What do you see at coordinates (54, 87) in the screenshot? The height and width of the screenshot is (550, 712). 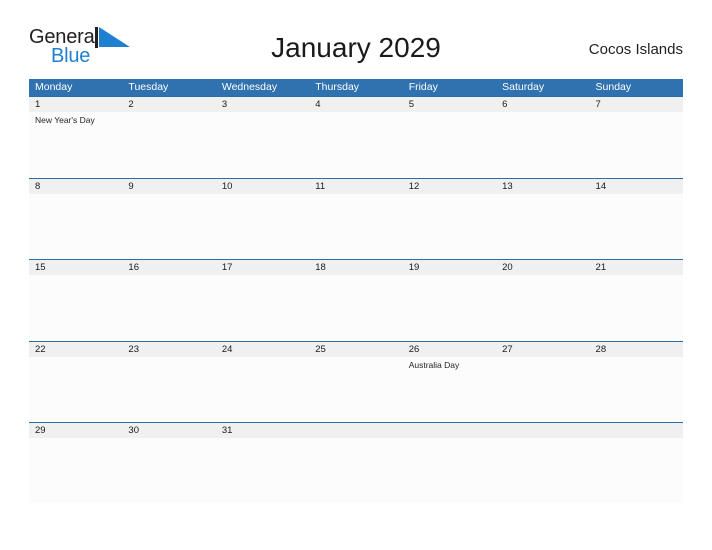 I see `weekday-header-monday: Monday` at bounding box center [54, 87].